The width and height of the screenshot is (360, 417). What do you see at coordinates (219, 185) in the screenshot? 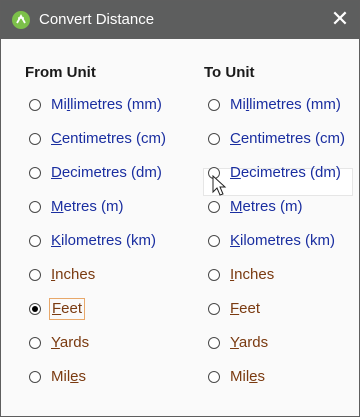
I see `mouse-cursor-icon` at bounding box center [219, 185].